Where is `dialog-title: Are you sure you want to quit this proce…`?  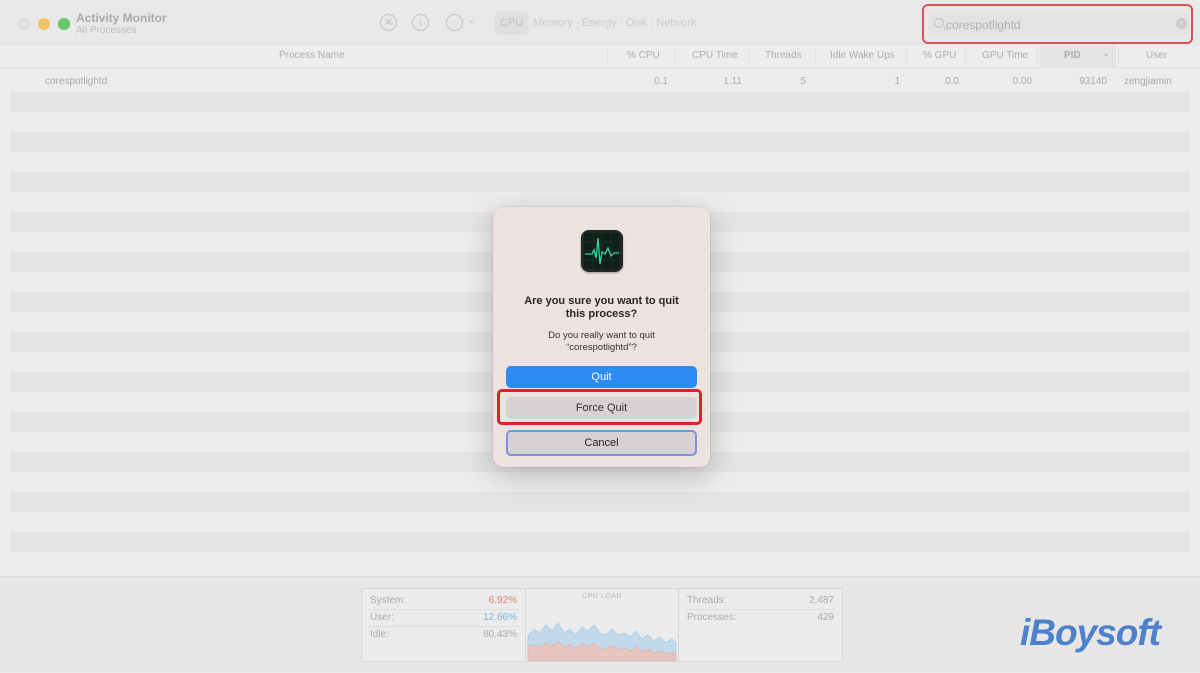 dialog-title: Are you sure you want to quit this proce… is located at coordinates (601, 307).